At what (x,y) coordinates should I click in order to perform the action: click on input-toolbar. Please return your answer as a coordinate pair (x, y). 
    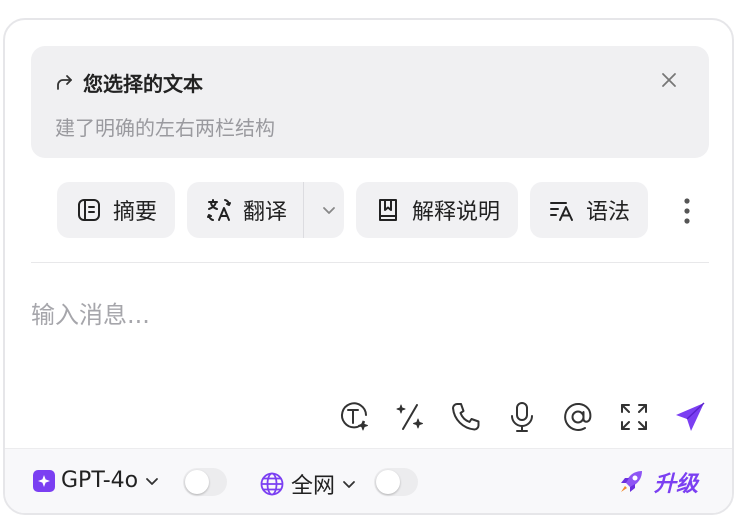
    Looking at the image, I should click on (522, 417).